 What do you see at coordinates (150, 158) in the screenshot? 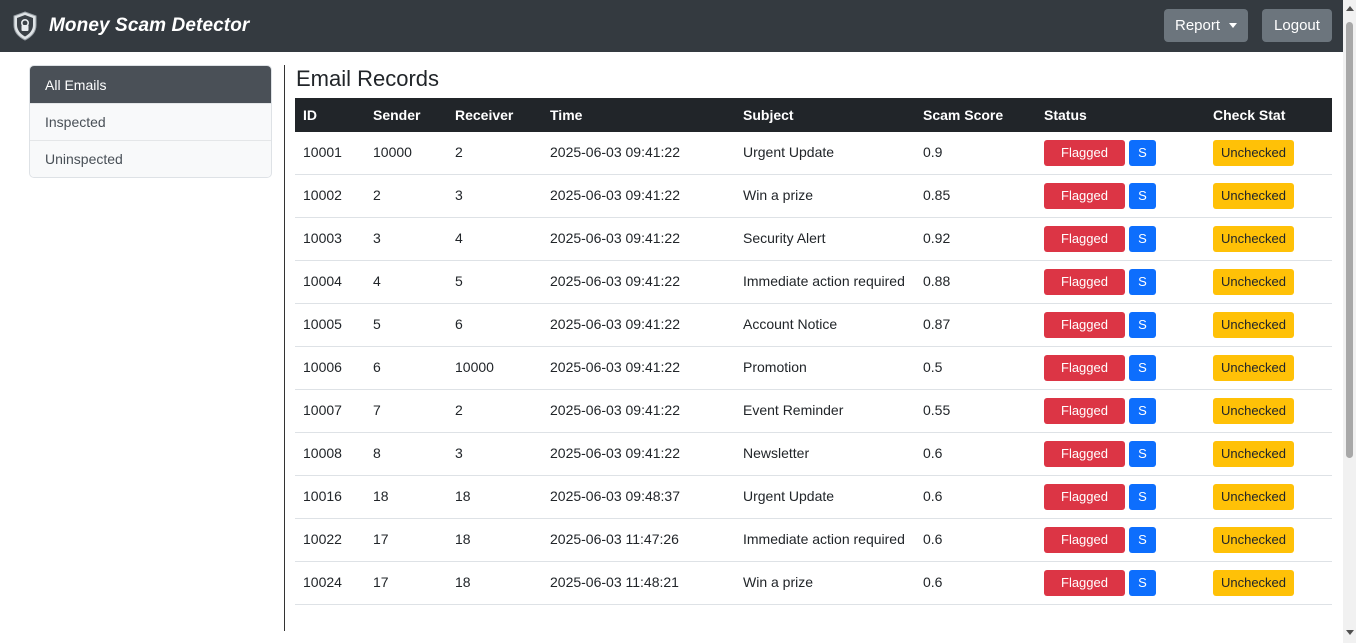
I see `sidebar-item-uninspected: Uninspected` at bounding box center [150, 158].